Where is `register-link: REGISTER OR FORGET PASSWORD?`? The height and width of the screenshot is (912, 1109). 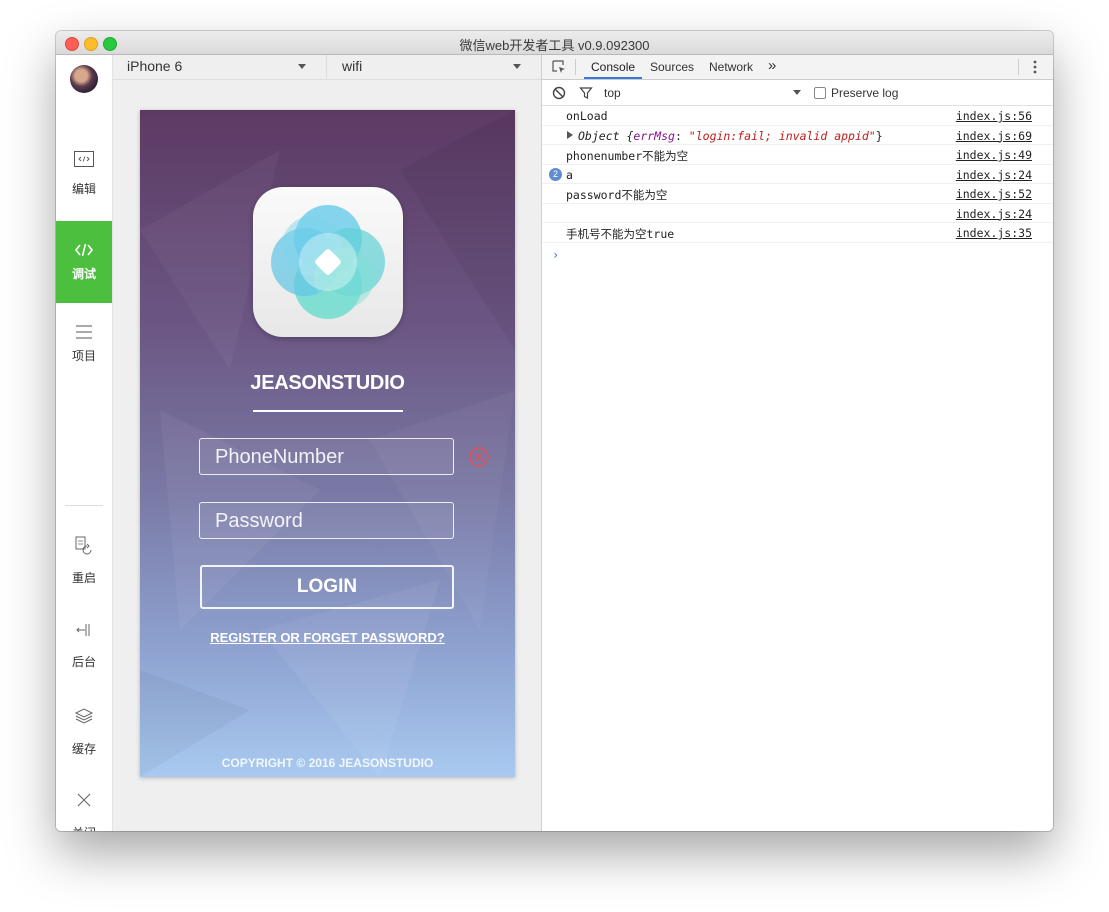 register-link: REGISTER OR FORGET PASSWORD? is located at coordinates (327, 637).